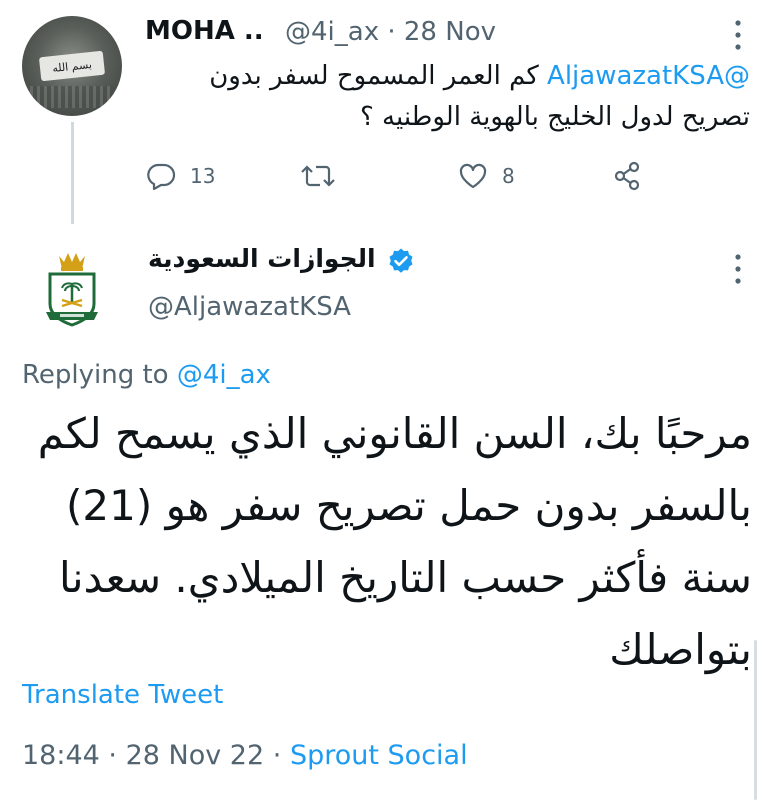  Describe the element at coordinates (508, 176) in the screenshot. I see `like-count: 8` at that location.